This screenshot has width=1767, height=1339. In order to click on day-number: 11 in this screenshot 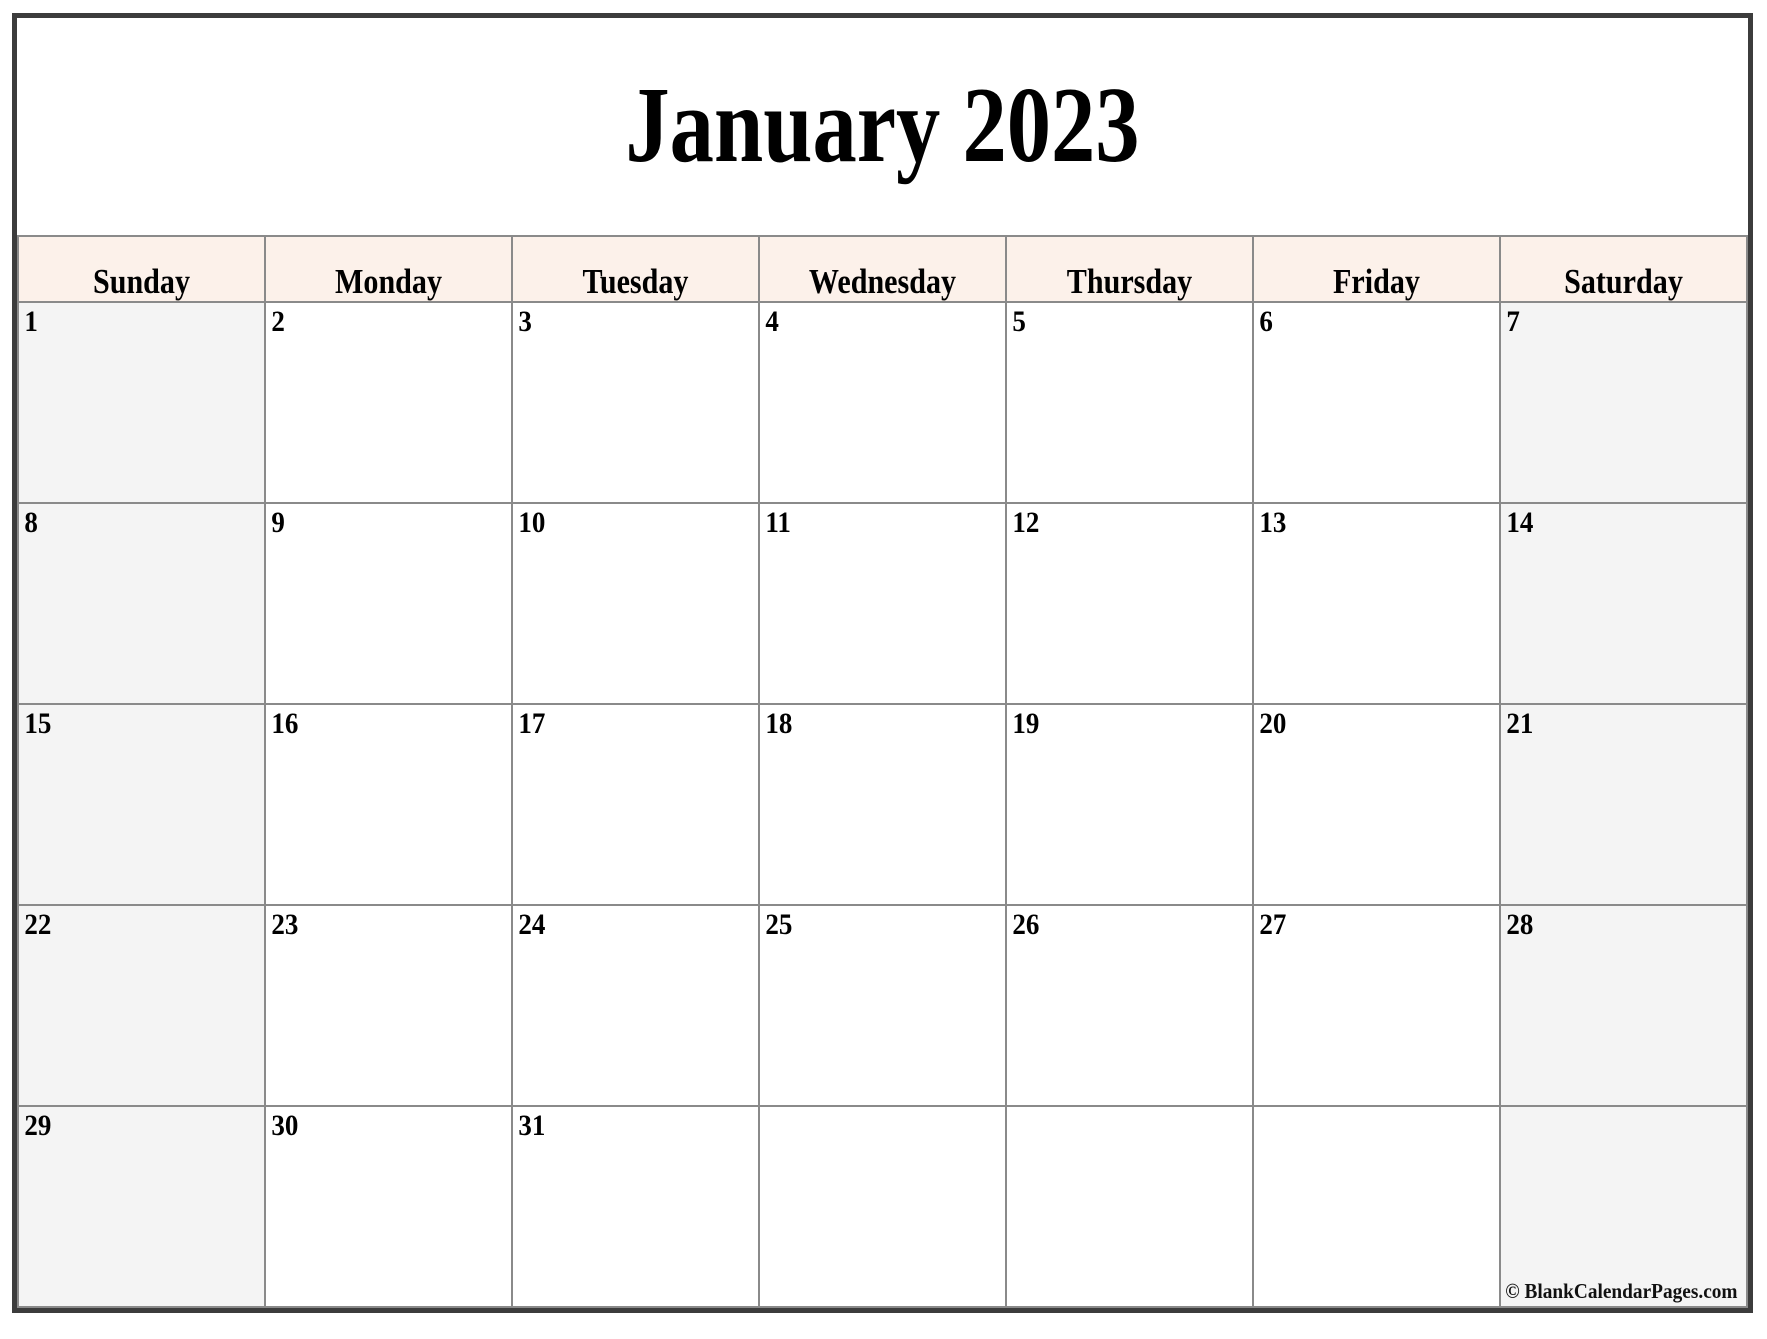, I will do `click(778, 522)`.